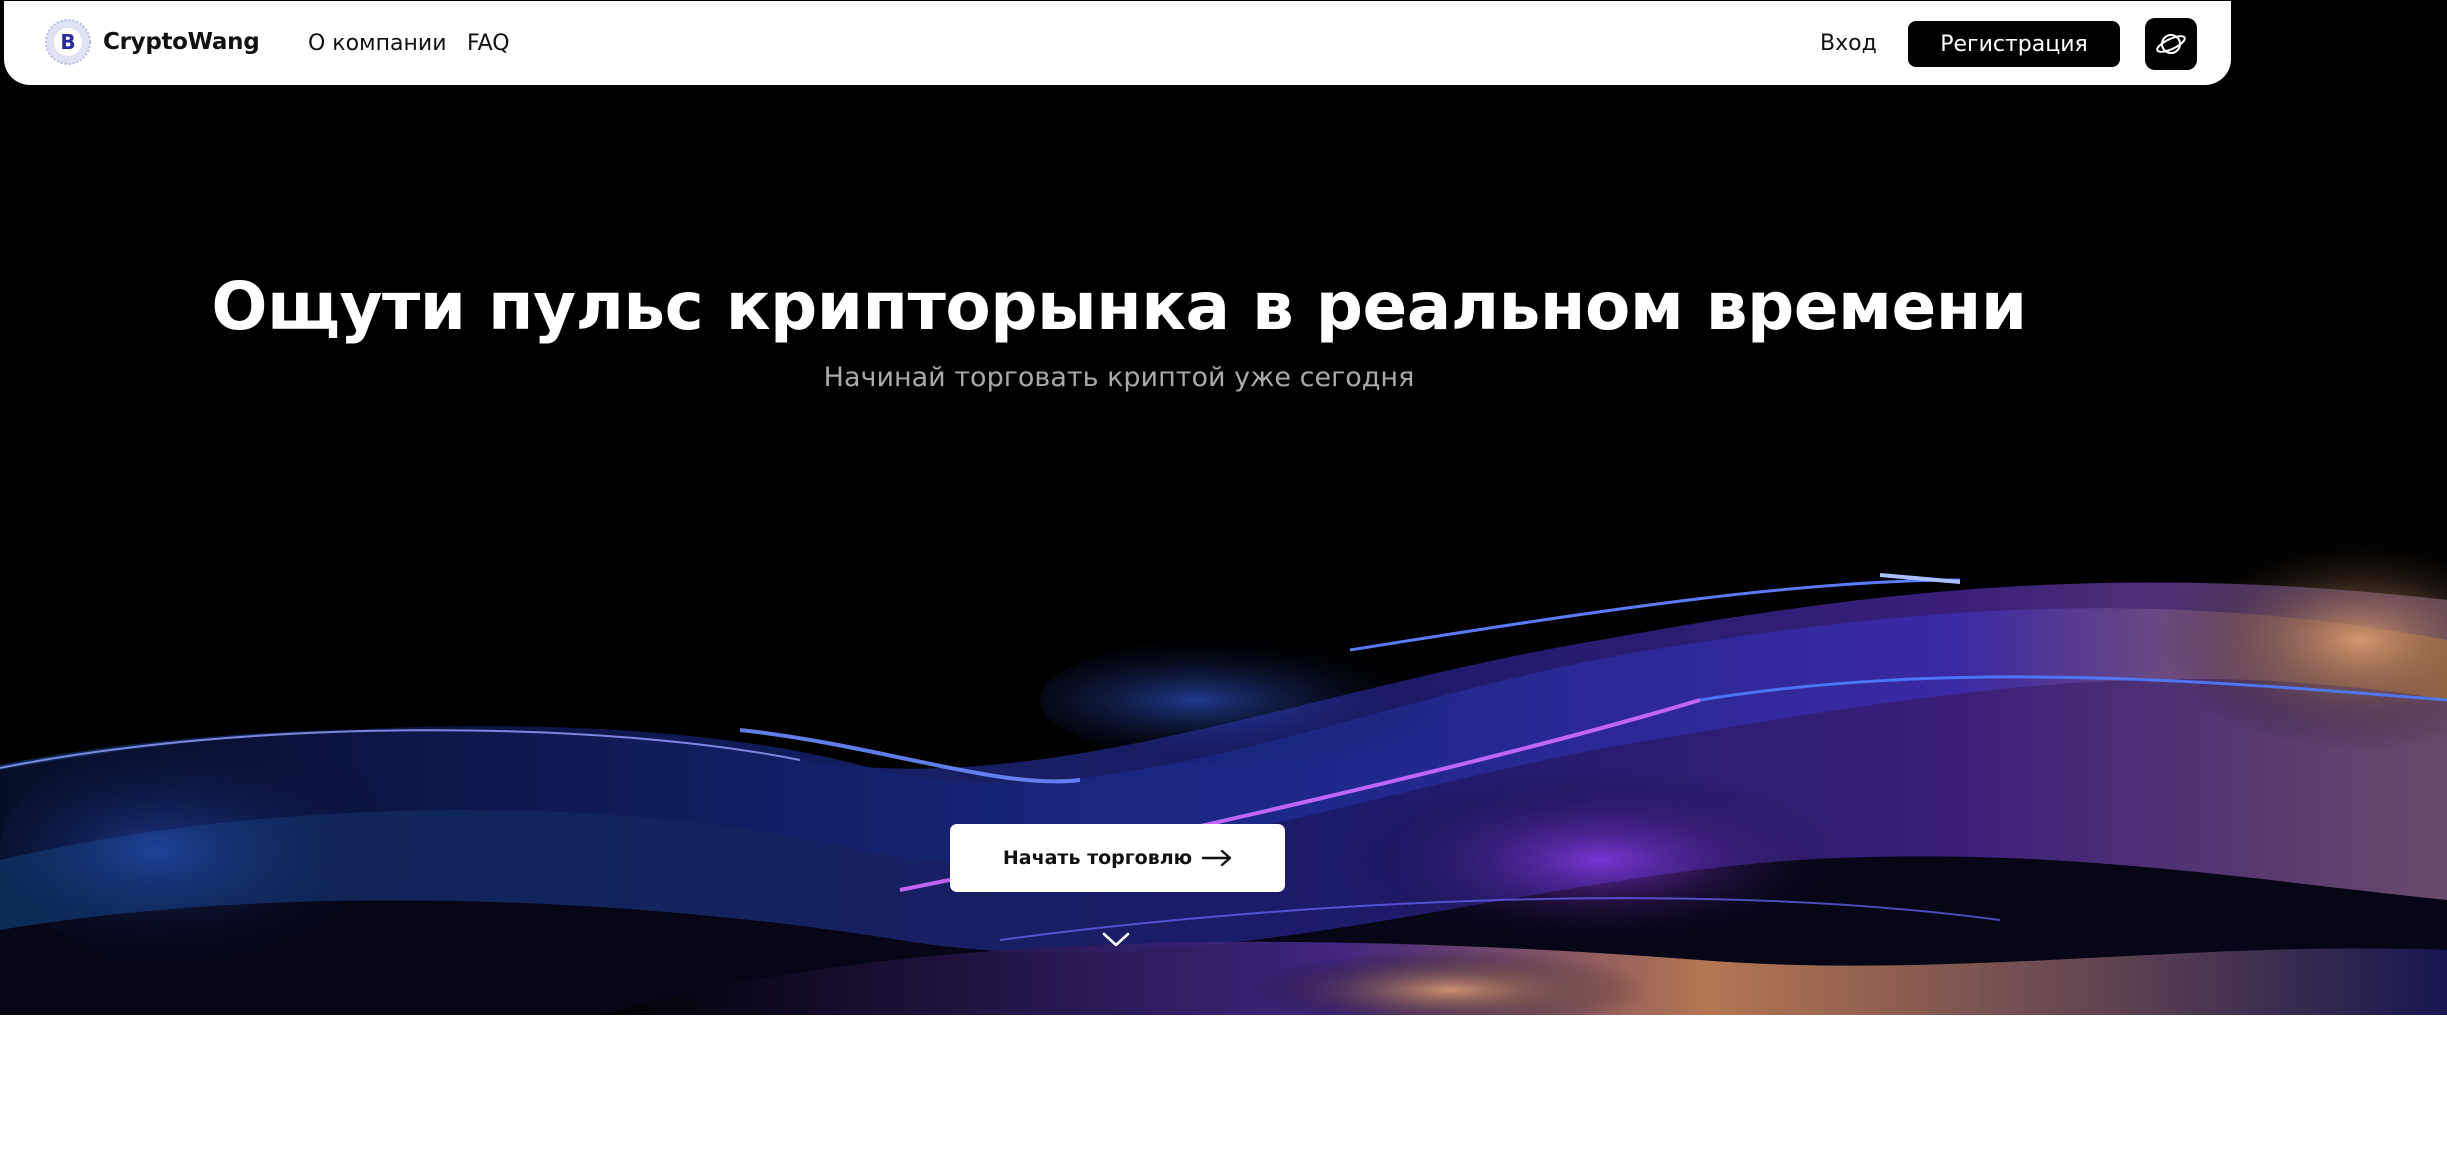 The image size is (2447, 1157). I want to click on chevron-down-icon, so click(1116, 940).